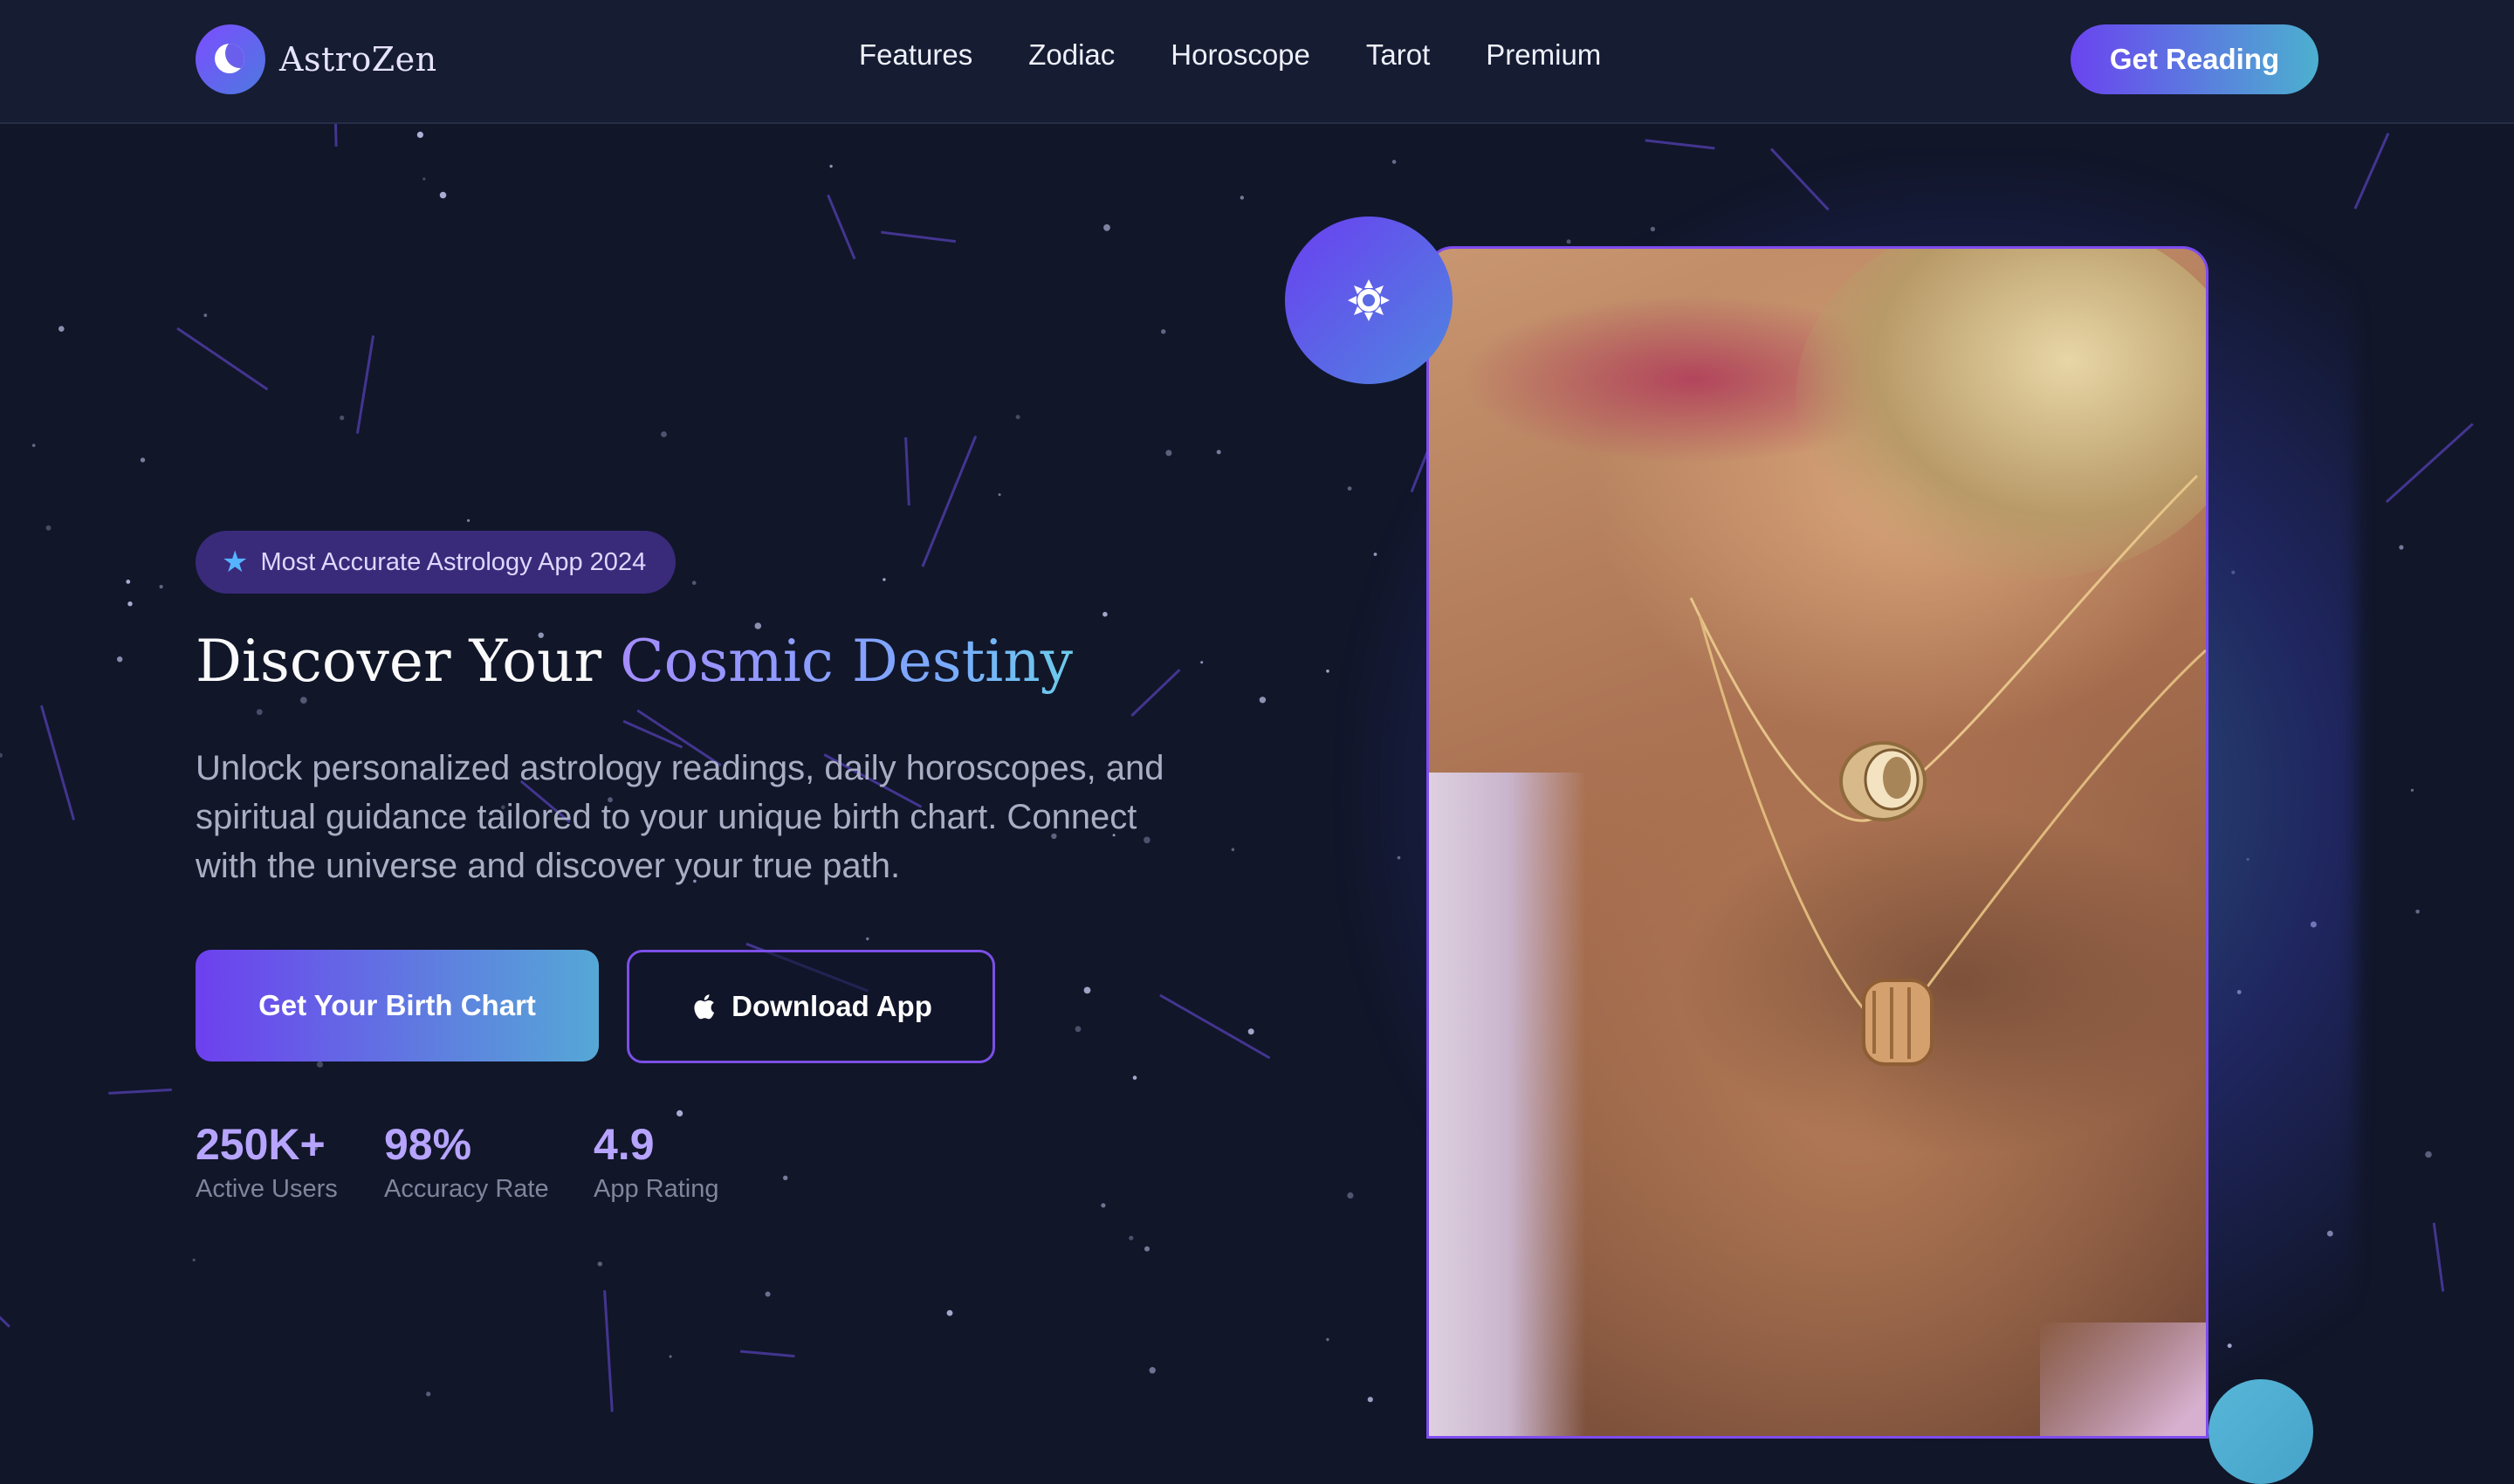 Image resolution: width=2514 pixels, height=1484 pixels. I want to click on nav-link-zodiac: Zodiac, so click(1071, 55).